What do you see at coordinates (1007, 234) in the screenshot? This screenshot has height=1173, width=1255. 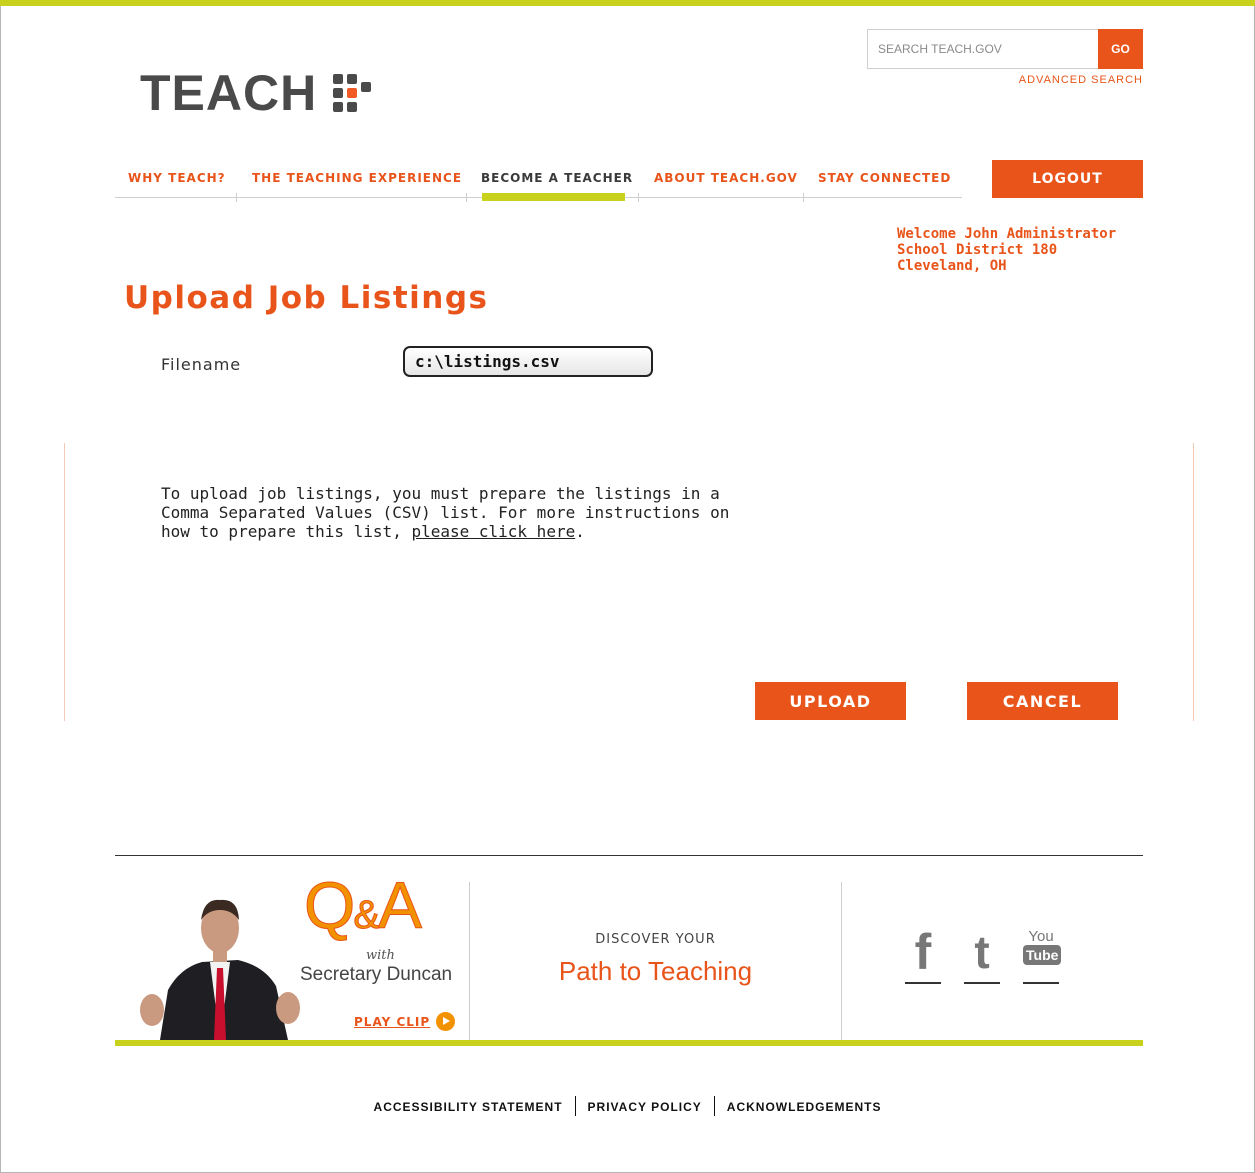 I see `welcome-user: Welcome John Administrator` at bounding box center [1007, 234].